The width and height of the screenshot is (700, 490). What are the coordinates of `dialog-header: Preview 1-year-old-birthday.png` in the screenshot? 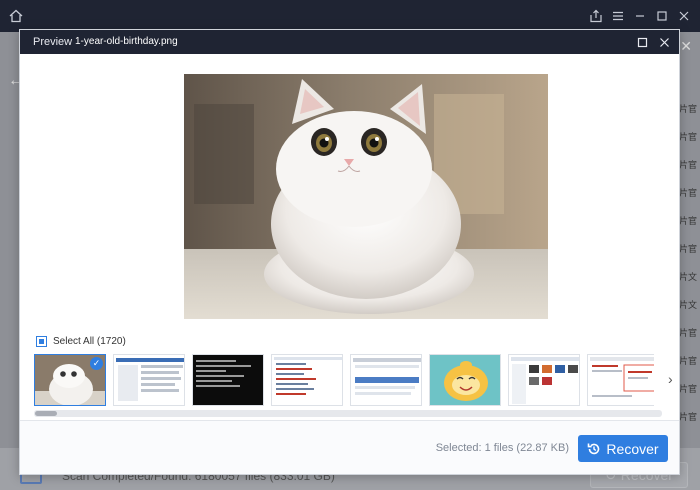 It's located at (349, 42).